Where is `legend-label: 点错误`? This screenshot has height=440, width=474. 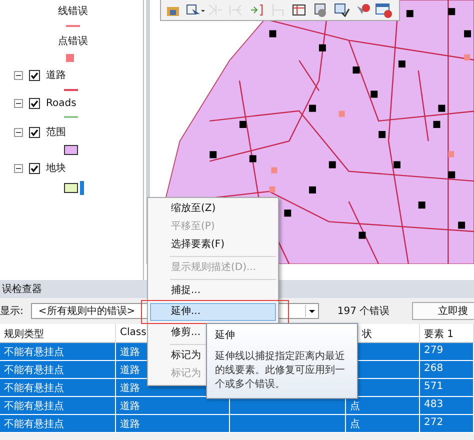
legend-label: 点错误 is located at coordinates (73, 41).